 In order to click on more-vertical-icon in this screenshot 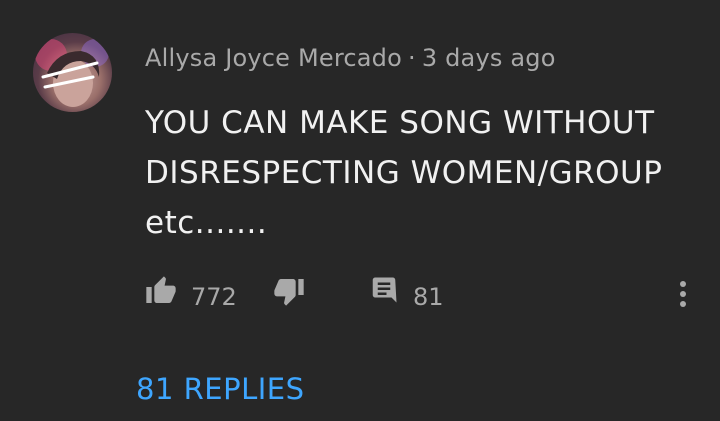, I will do `click(683, 294)`.